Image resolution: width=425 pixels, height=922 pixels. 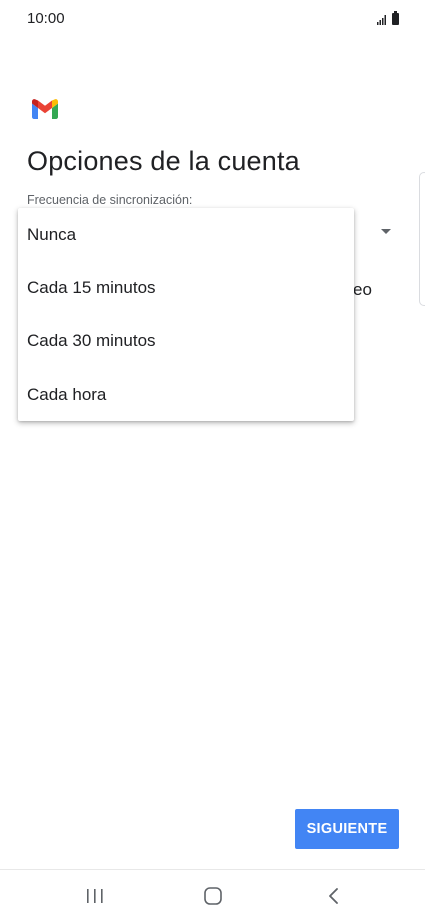 What do you see at coordinates (110, 200) in the screenshot?
I see `sync-frequency-label: Frecuencia de sincronización:` at bounding box center [110, 200].